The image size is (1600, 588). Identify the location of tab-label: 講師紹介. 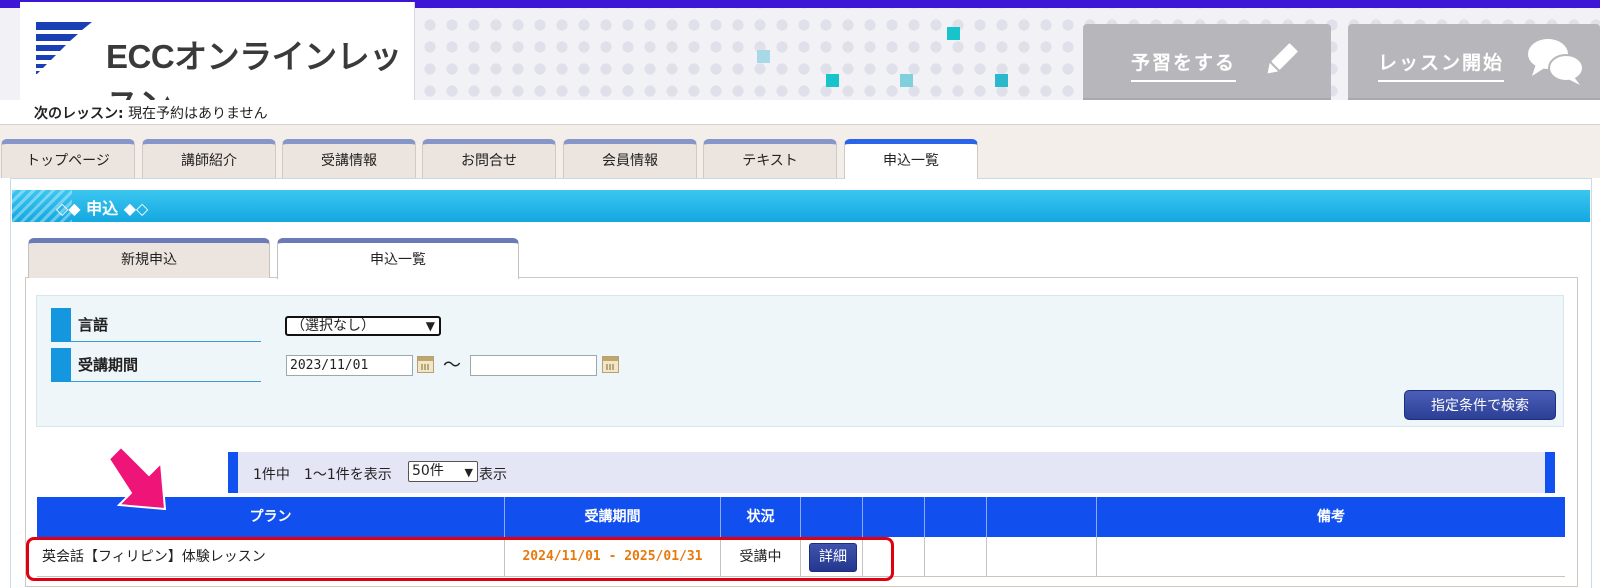
(209, 161).